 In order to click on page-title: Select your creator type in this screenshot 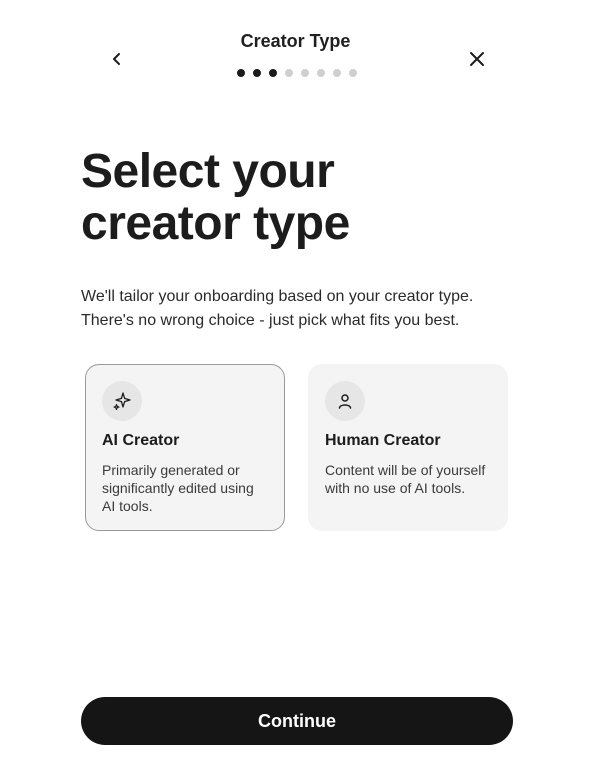, I will do `click(291, 198)`.